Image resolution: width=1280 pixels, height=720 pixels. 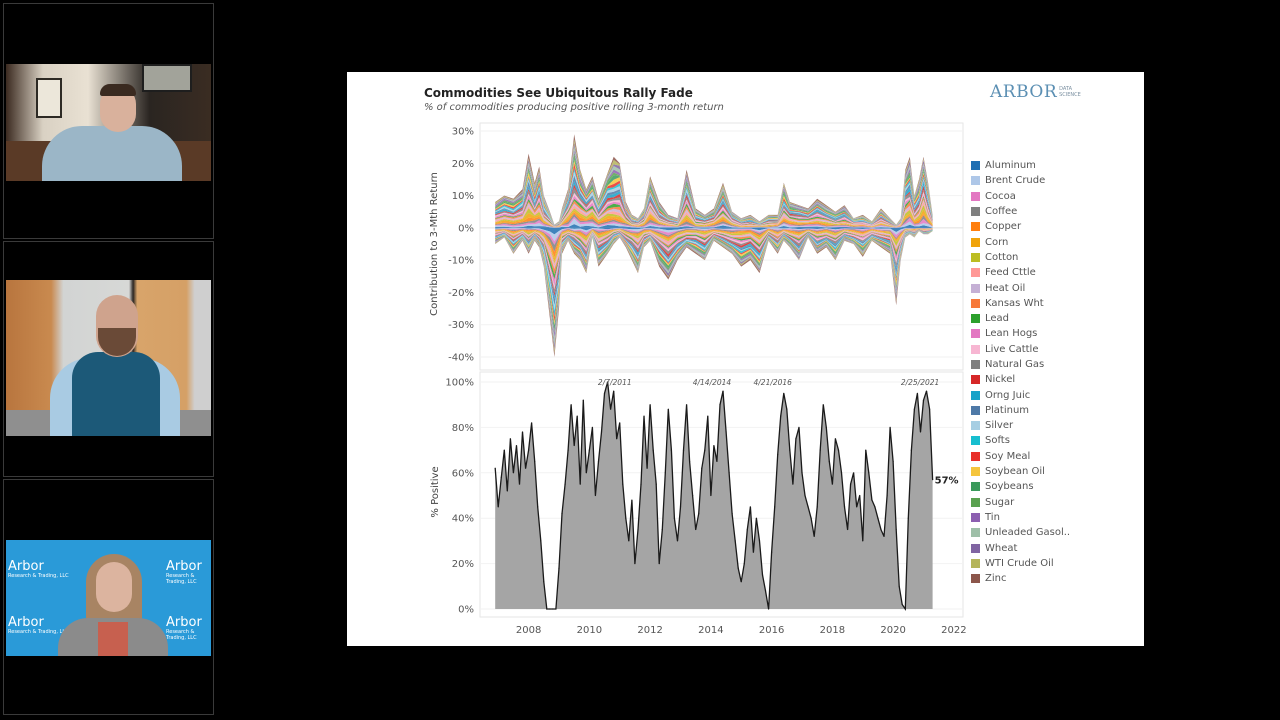 What do you see at coordinates (589, 630) in the screenshot?
I see `x-tick-label: 2010` at bounding box center [589, 630].